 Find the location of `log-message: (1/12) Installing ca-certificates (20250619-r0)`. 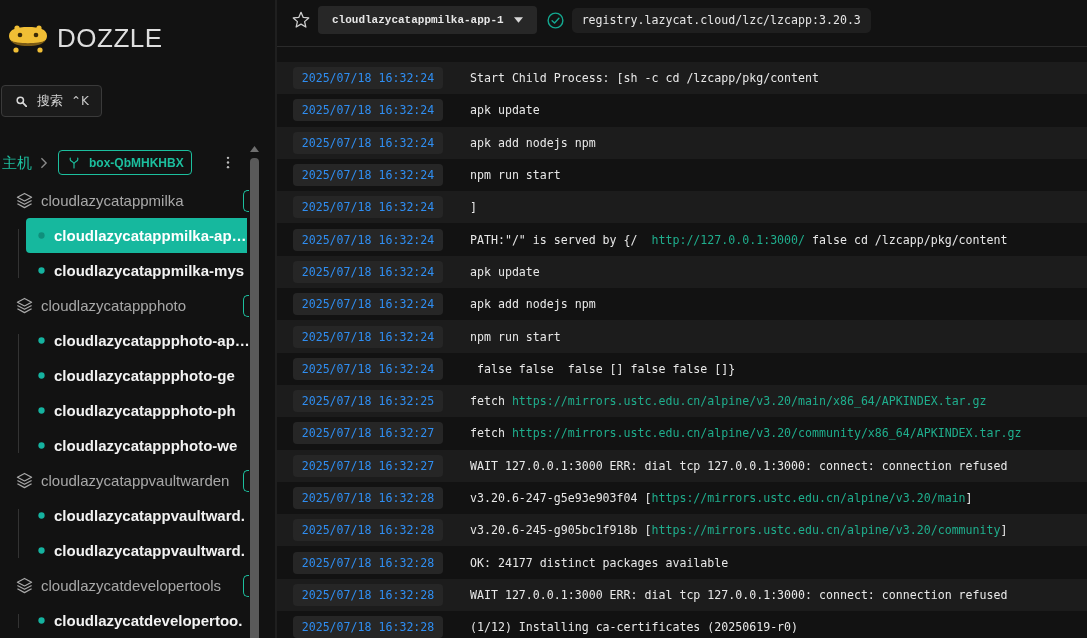

log-message: (1/12) Installing ca-certificates (20250619-r0) is located at coordinates (634, 627).